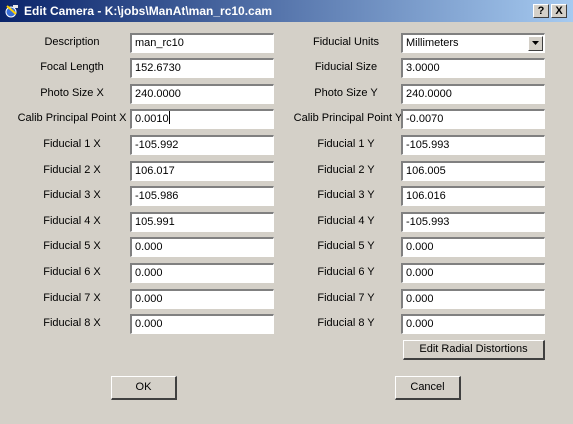 This screenshot has height=424, width=573. I want to click on fiducial-4-y-label: Fiducial 4 Y, so click(346, 221).